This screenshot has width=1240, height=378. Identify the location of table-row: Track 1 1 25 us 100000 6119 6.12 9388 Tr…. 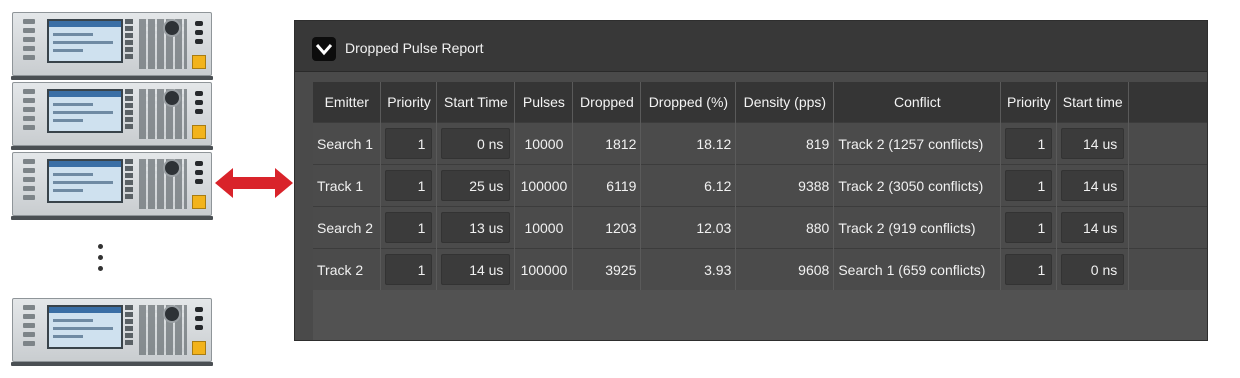
(760, 185).